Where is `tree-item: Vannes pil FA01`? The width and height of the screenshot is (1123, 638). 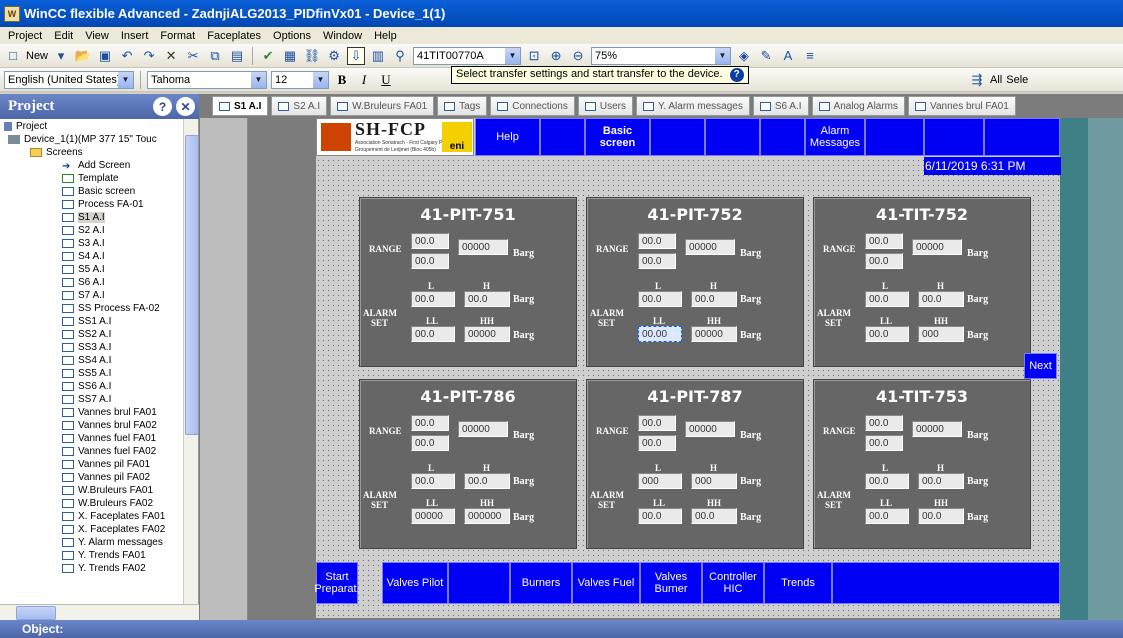 tree-item: Vannes pil FA01 is located at coordinates (106, 464).